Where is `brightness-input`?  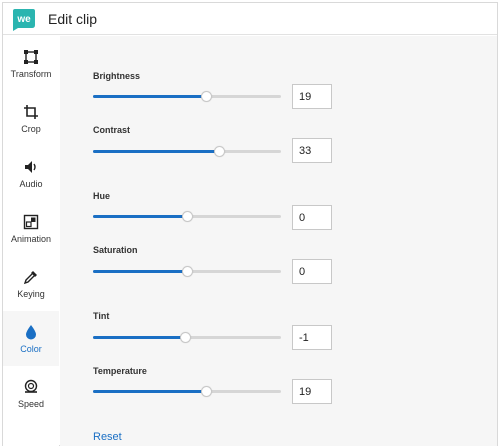 brightness-input is located at coordinates (312, 96).